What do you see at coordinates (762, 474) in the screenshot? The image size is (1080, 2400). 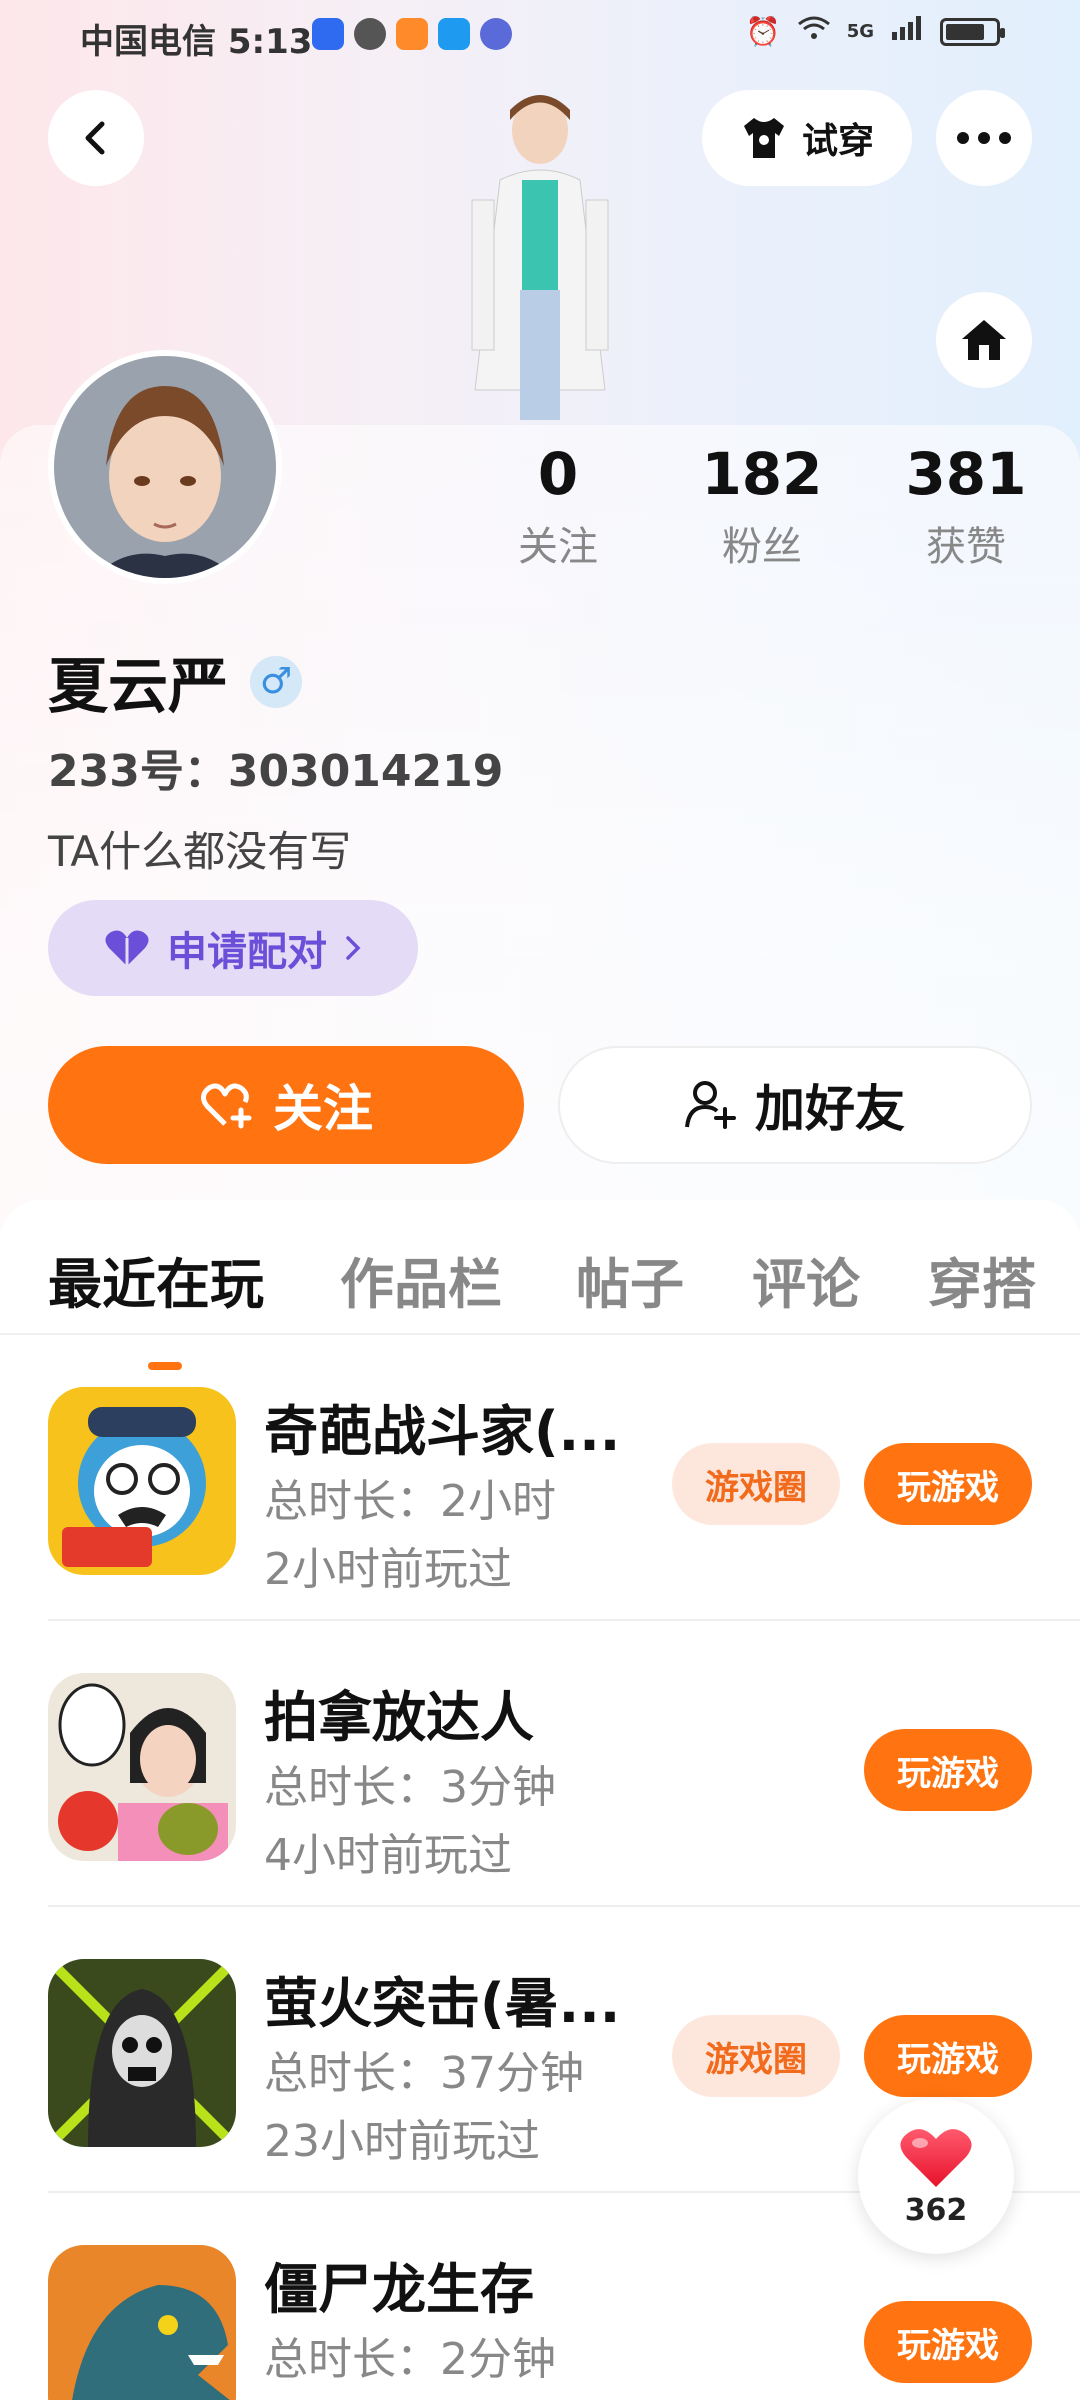 I see `stat-fans-value: 182` at bounding box center [762, 474].